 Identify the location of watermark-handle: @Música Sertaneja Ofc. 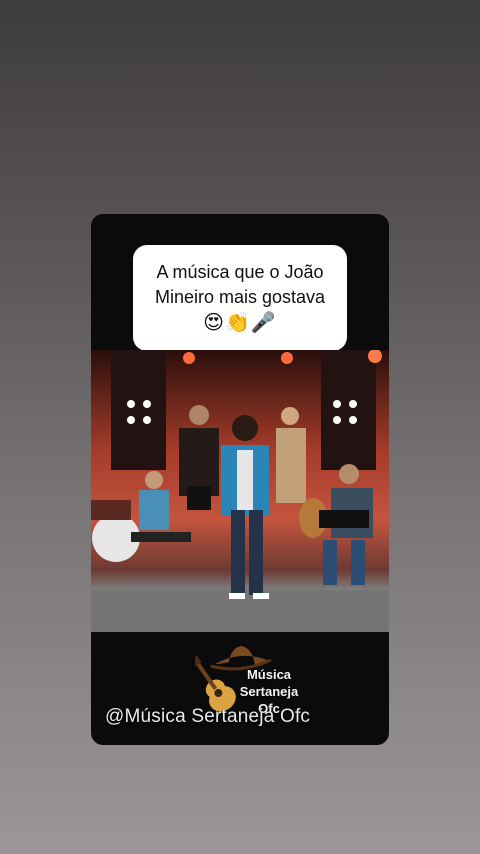
(208, 716).